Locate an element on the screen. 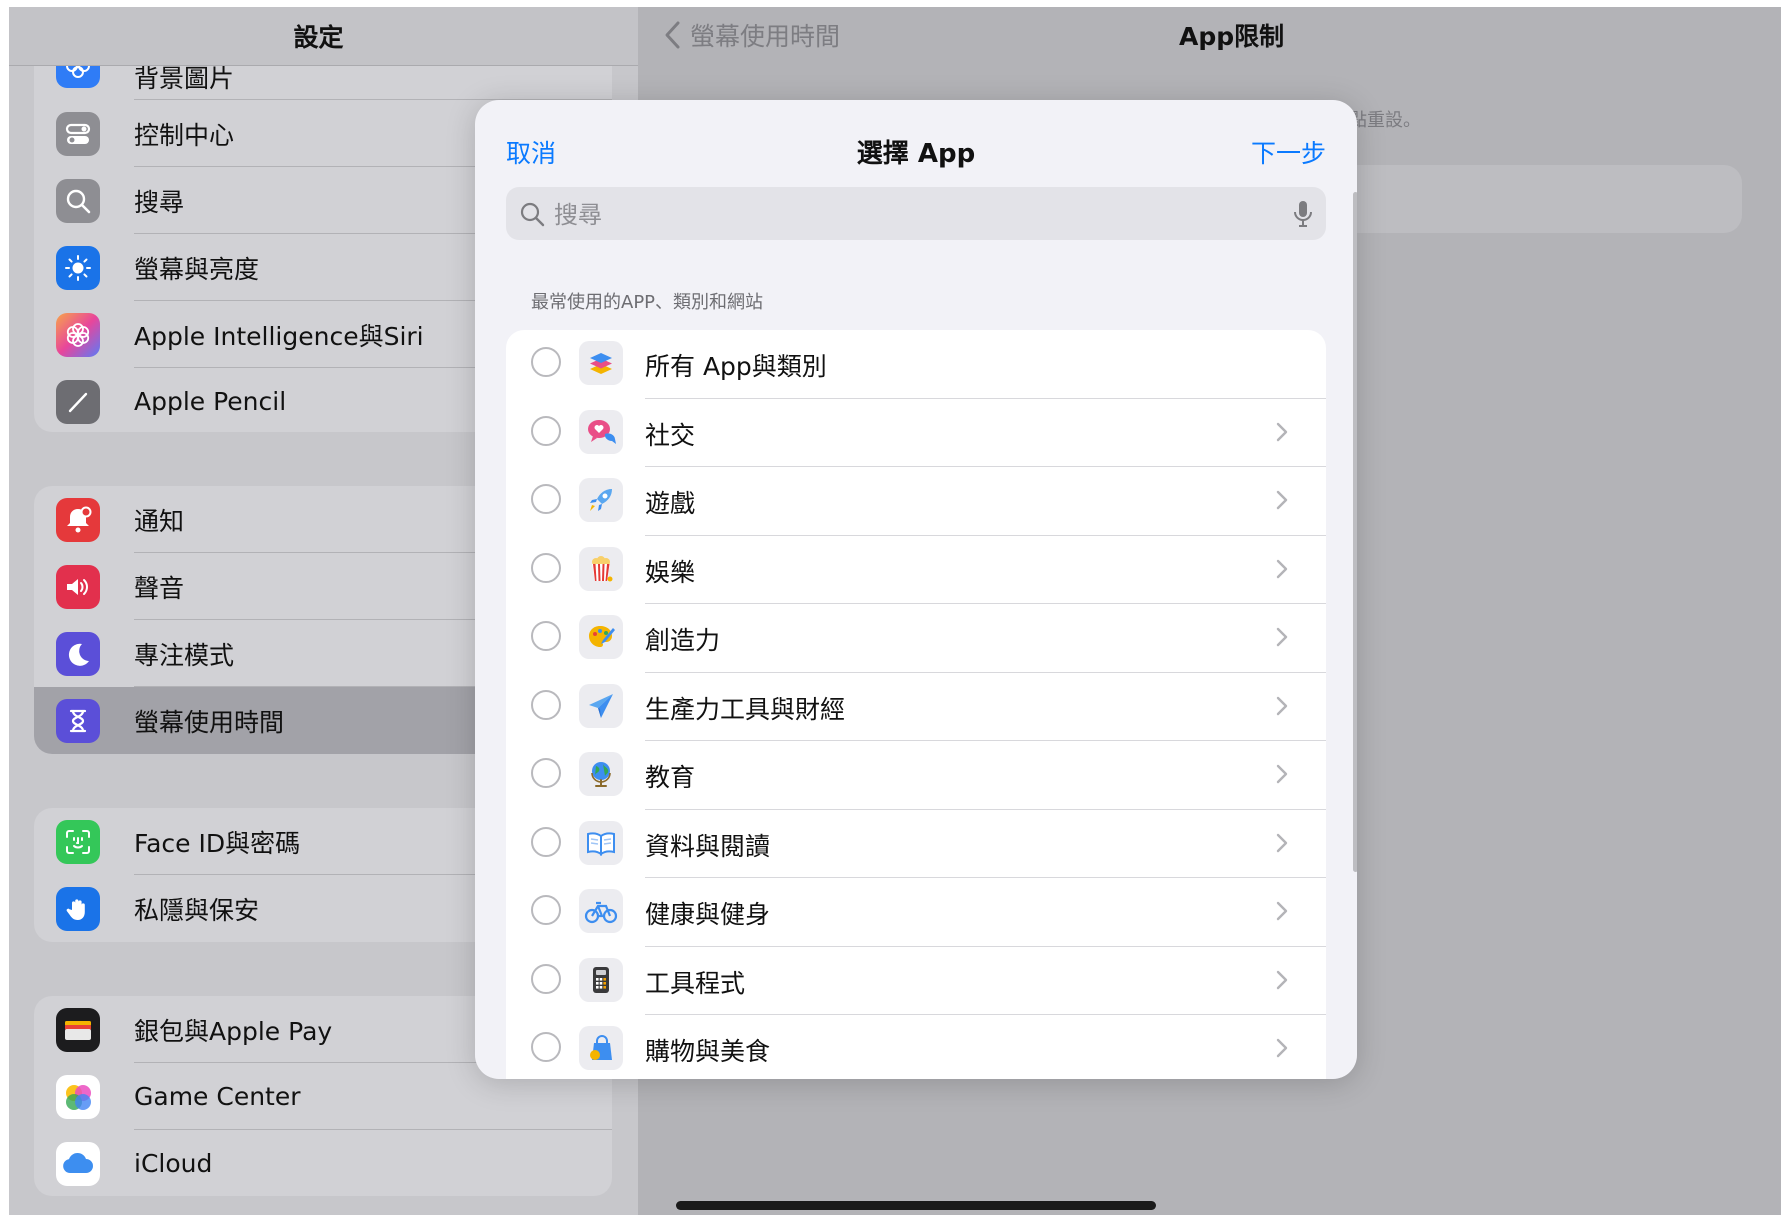 This screenshot has width=1781, height=1215. sidebar-header: 設定 is located at coordinates (323, 36).